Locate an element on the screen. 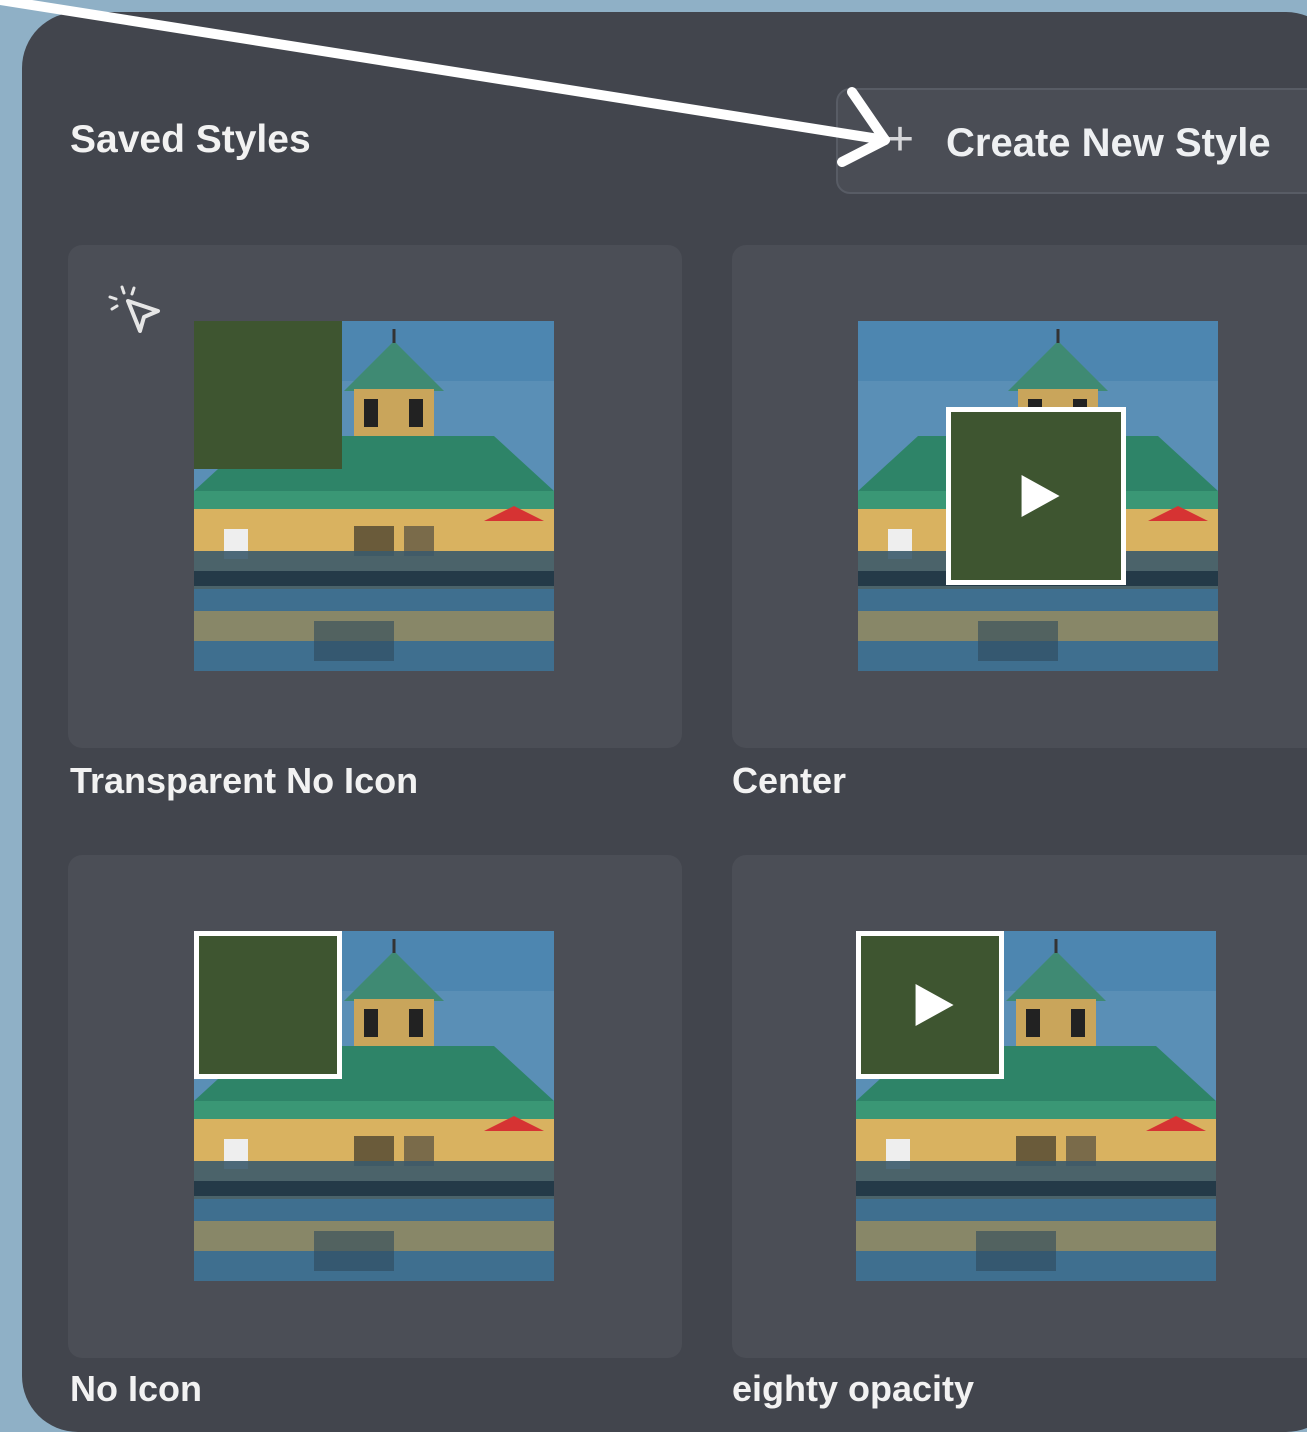 Image resolution: width=1307 pixels, height=1432 pixels. page-title: Saved Styles is located at coordinates (190, 139).